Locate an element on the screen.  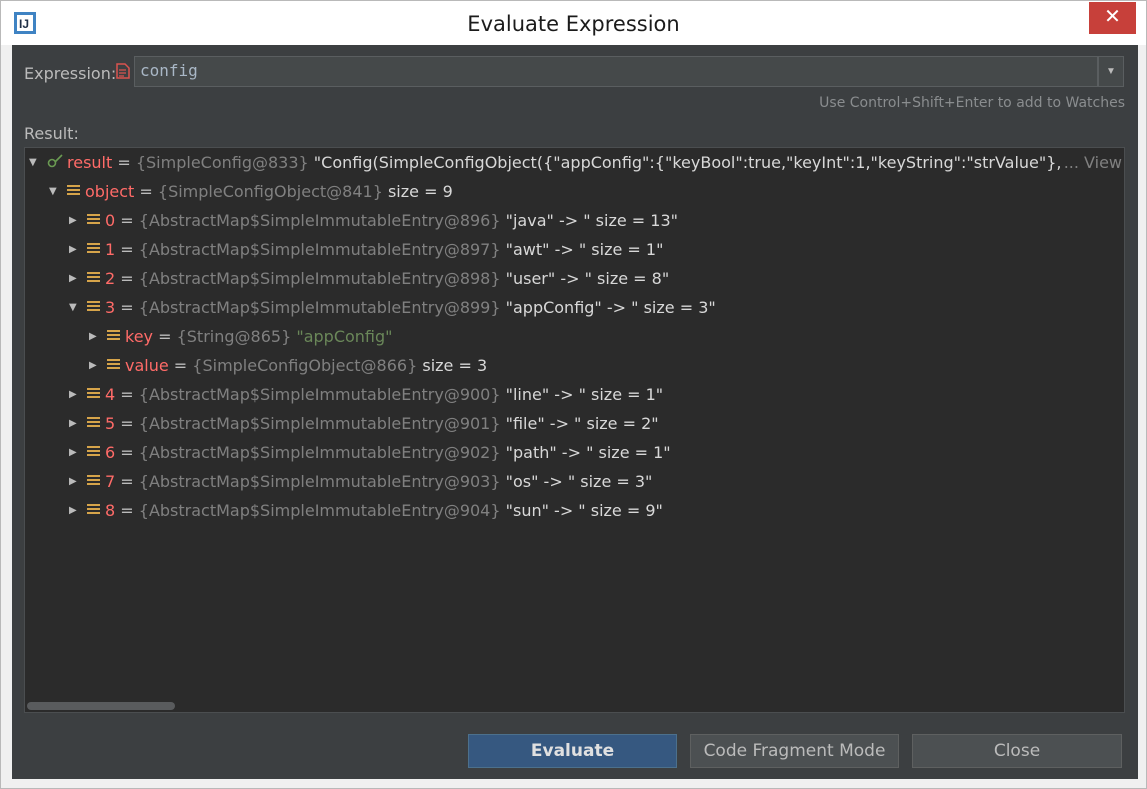
window-close-button: ✕ is located at coordinates (1112, 18).